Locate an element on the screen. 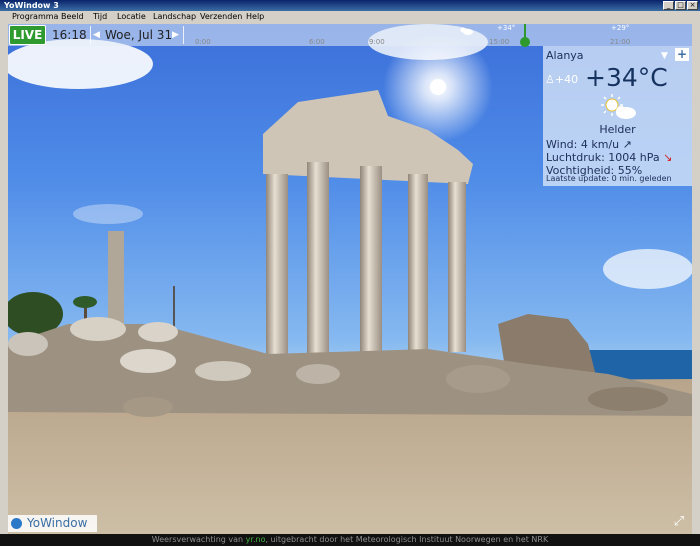 This screenshot has height=546, width=700. timeline-tick: 21:00 is located at coordinates (620, 42).